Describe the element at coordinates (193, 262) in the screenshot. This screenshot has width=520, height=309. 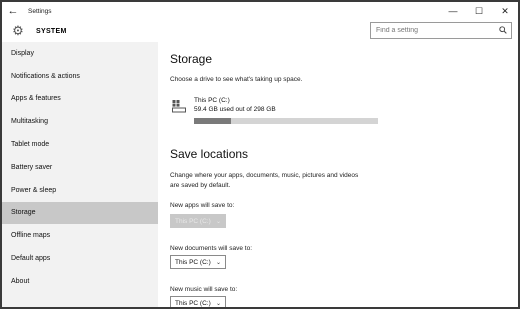
I see `new-documents-value: This PC (C:)` at that location.